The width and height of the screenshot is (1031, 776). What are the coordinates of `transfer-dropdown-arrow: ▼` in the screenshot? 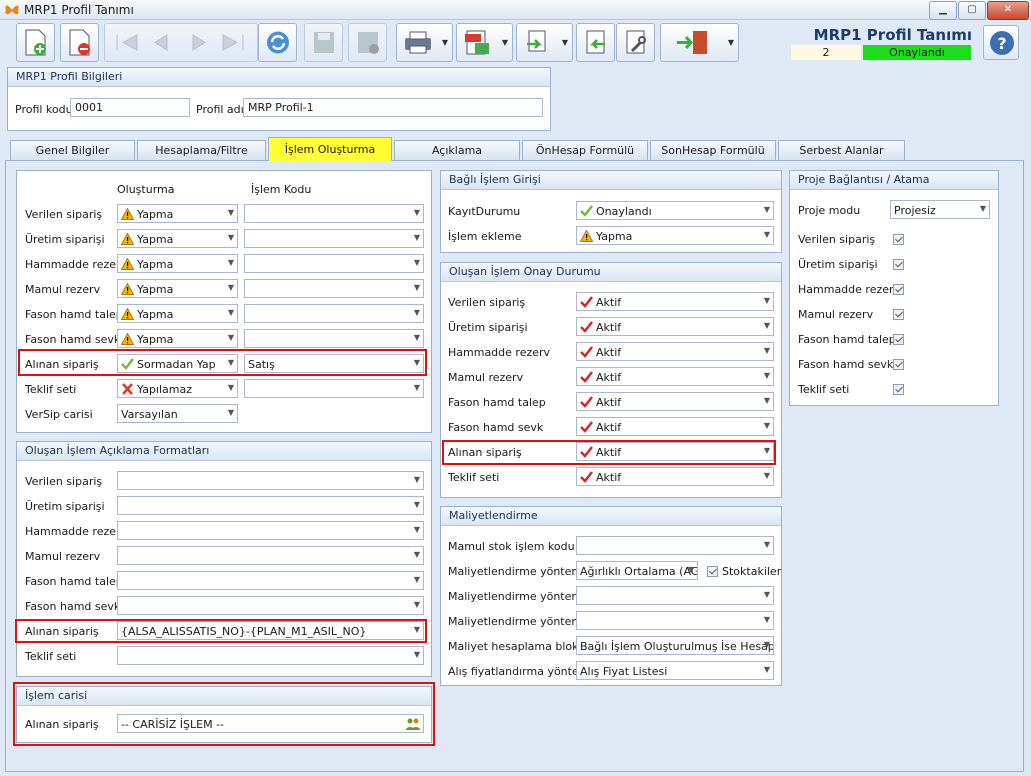 It's located at (565, 42).